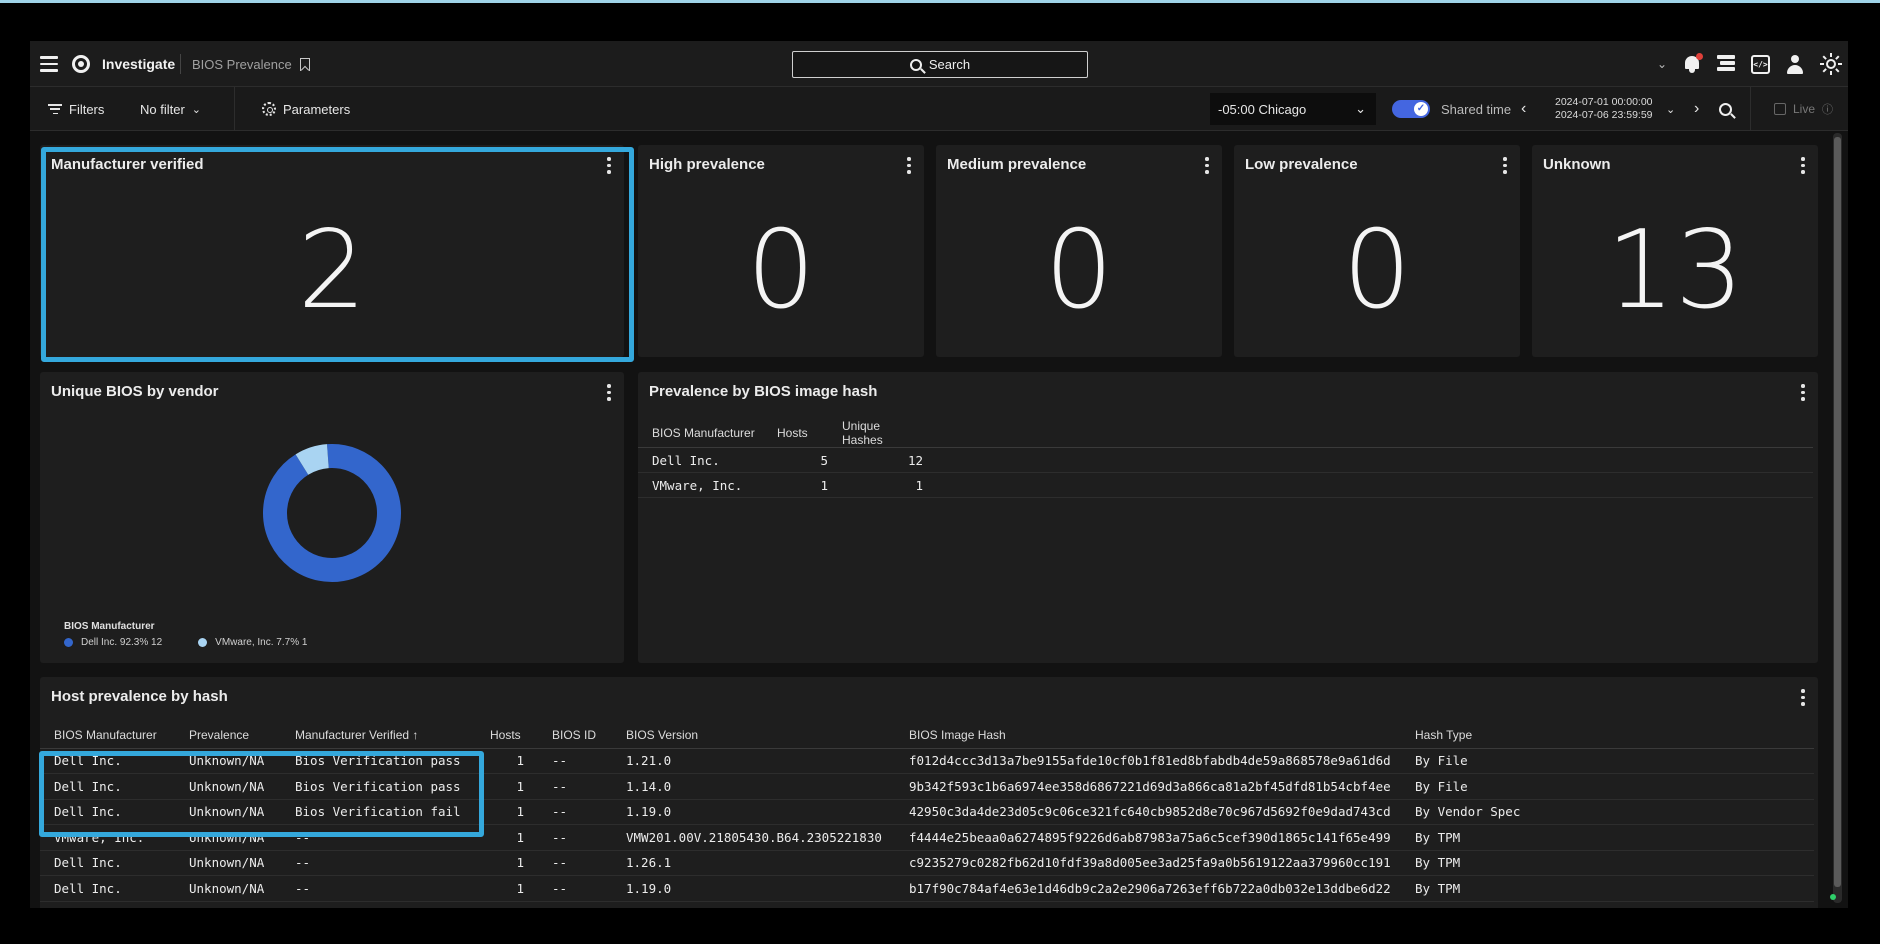 This screenshot has height=944, width=1880. I want to click on vertical-scrollbar, so click(1837, 518).